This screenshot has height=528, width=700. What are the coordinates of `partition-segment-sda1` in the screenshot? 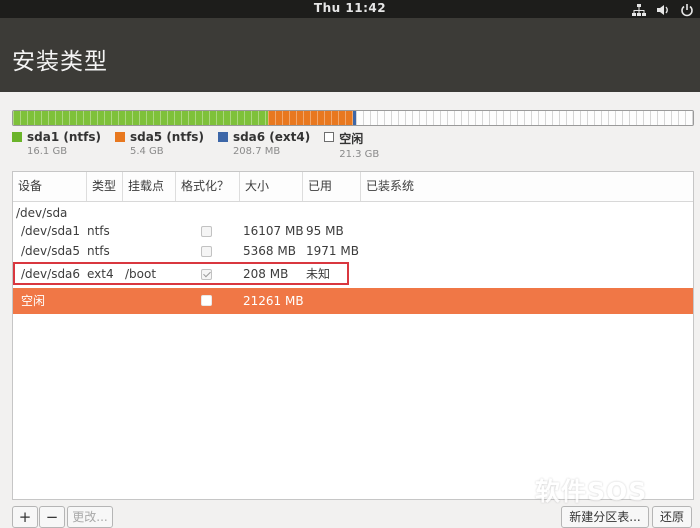 It's located at (141, 118).